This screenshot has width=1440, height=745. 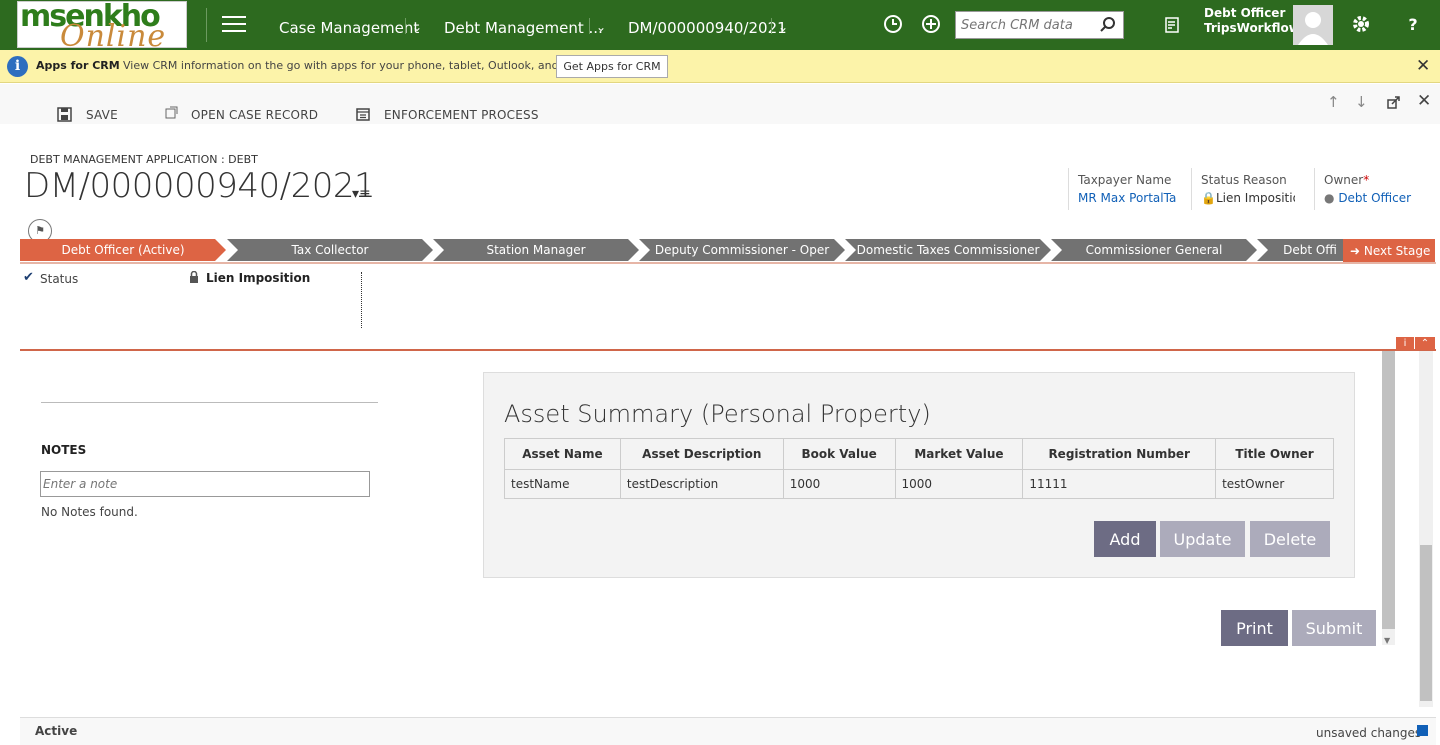 I want to click on submit-button: Submit, so click(x=1334, y=628).